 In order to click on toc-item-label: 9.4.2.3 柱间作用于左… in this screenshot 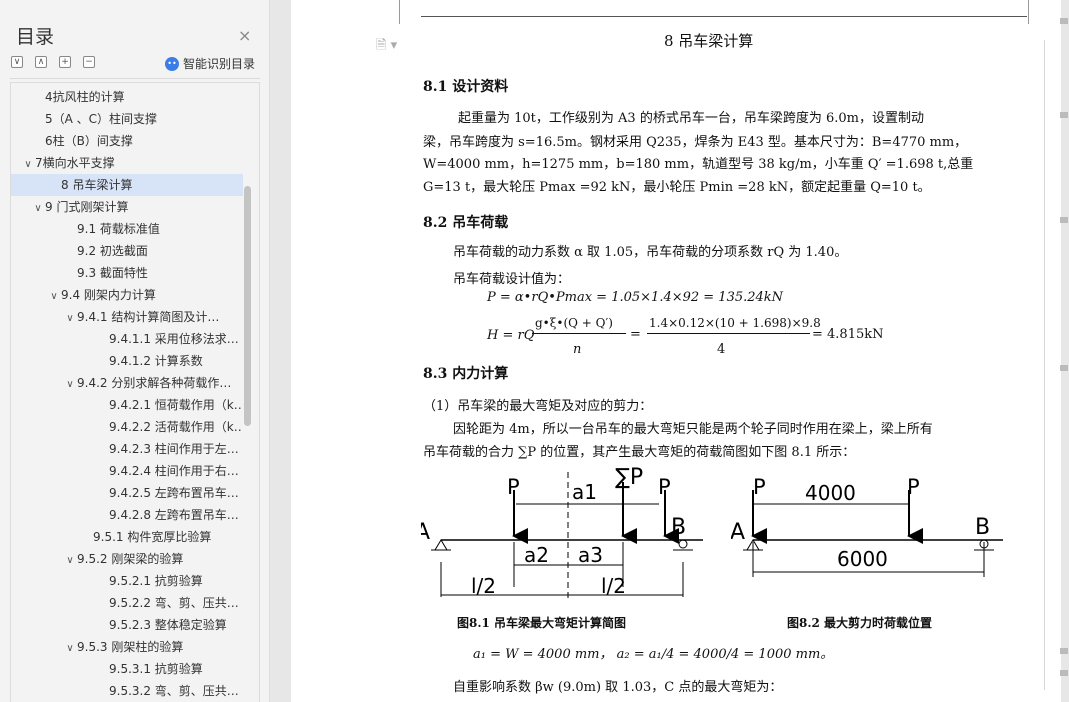, I will do `click(174, 449)`.